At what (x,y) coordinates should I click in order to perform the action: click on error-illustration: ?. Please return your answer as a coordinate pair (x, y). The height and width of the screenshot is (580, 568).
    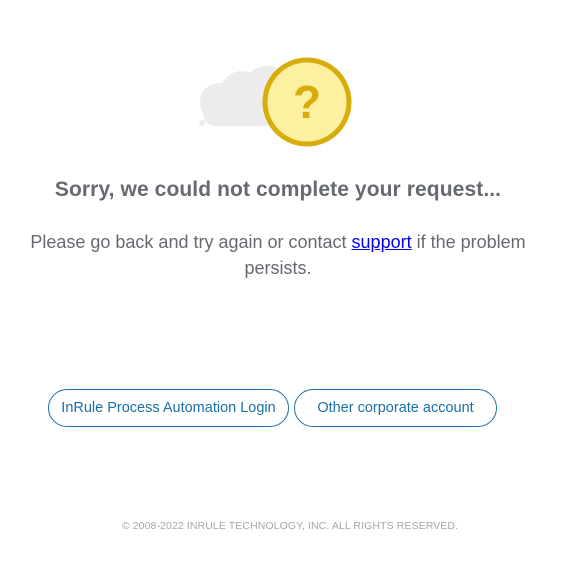
    Looking at the image, I should click on (277, 103).